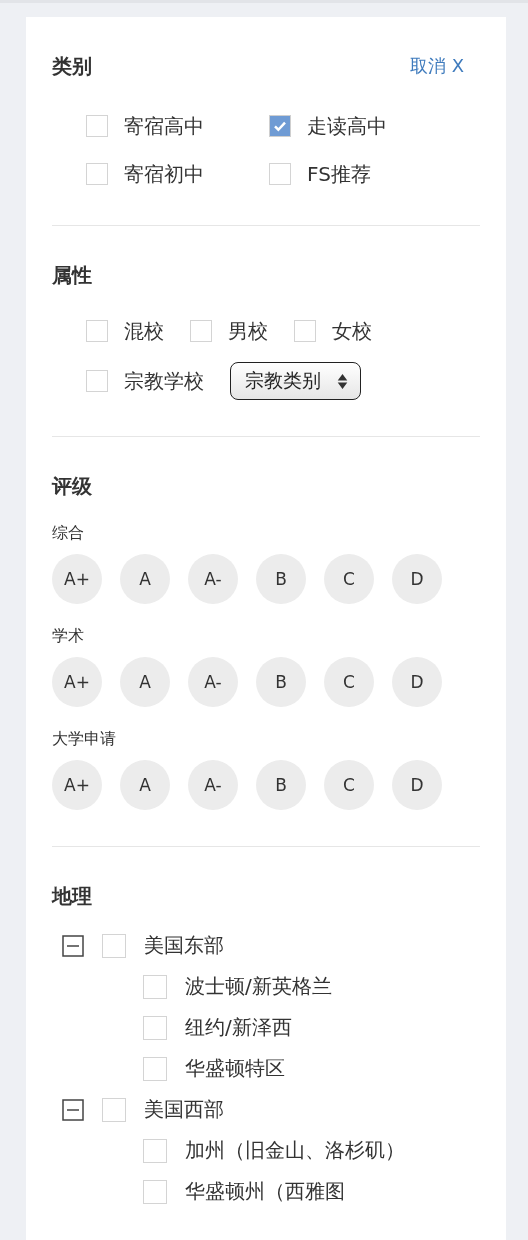 Image resolution: width=528 pixels, height=1240 pixels. I want to click on rating-label: 综合, so click(68, 533).